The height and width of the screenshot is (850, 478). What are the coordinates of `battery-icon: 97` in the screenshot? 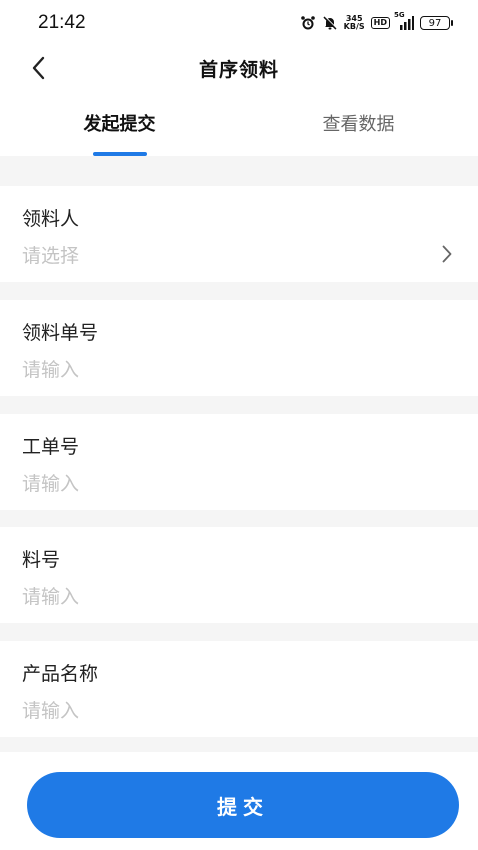 It's located at (436, 23).